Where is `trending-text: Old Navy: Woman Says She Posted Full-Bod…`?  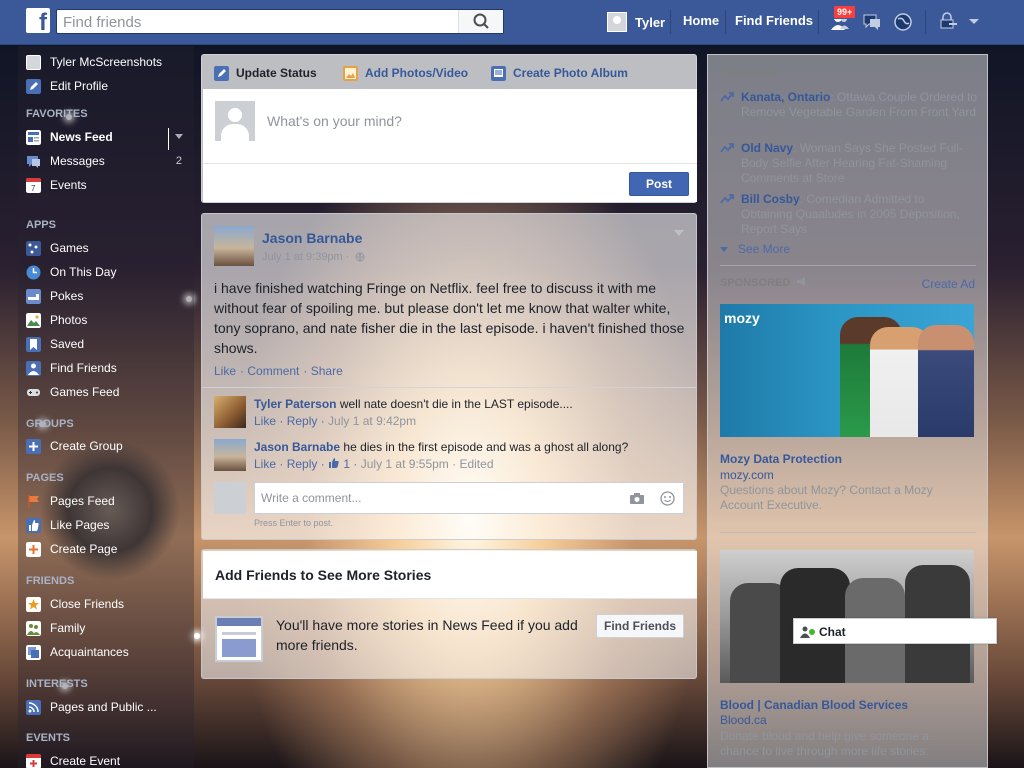
trending-text: Old Navy: Woman Says She Posted Full-Bod… is located at coordinates (860, 163).